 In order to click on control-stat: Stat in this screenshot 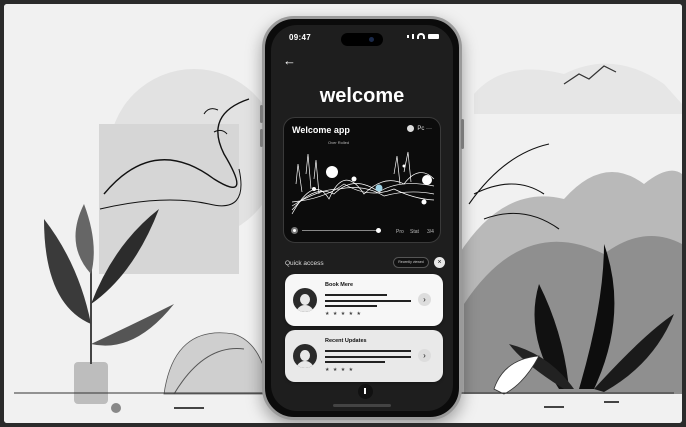, I will do `click(414, 232)`.